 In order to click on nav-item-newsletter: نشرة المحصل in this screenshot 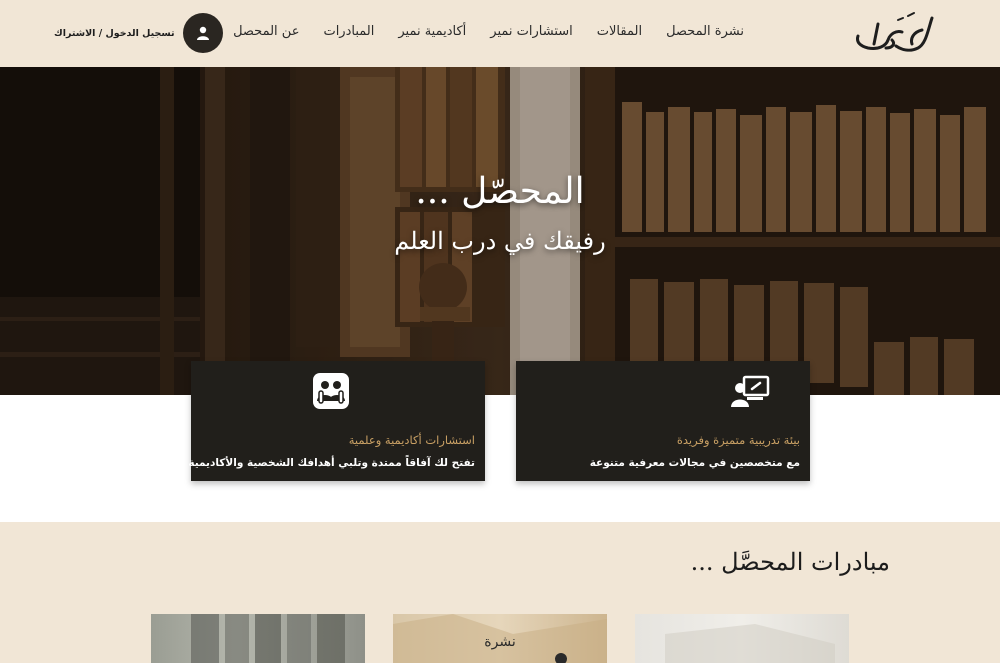, I will do `click(705, 31)`.